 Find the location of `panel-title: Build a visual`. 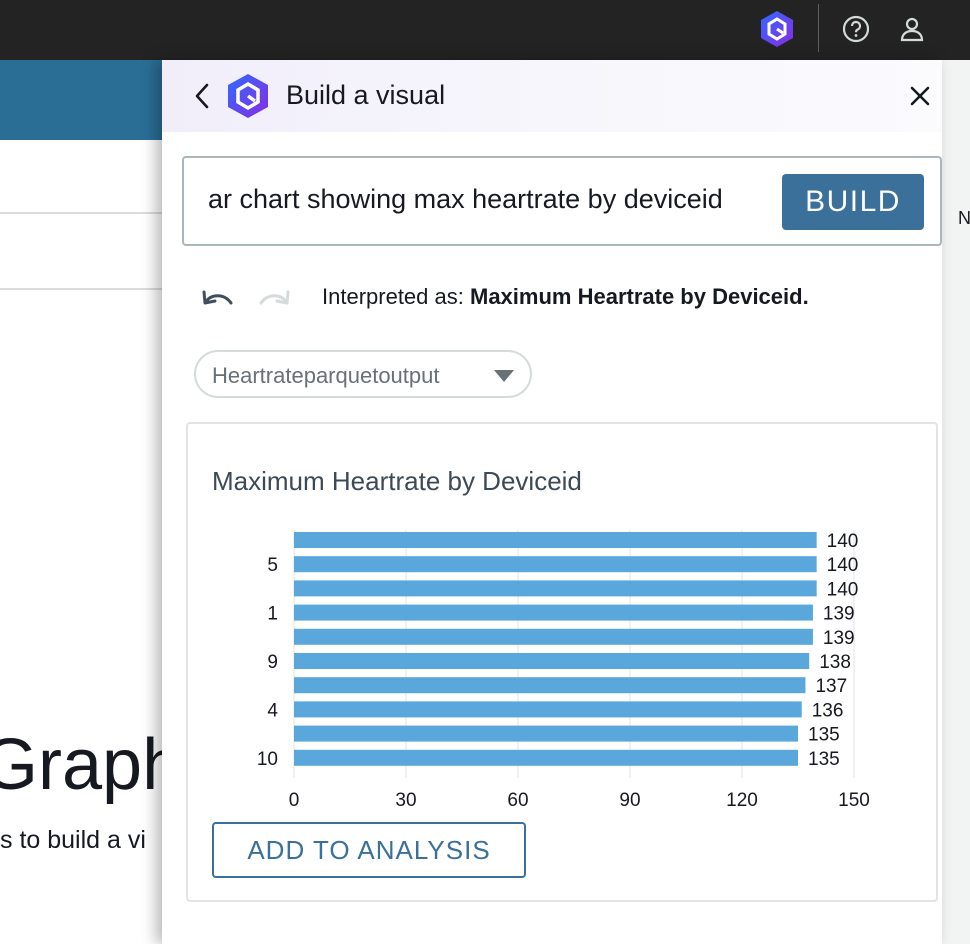

panel-title: Build a visual is located at coordinates (366, 95).